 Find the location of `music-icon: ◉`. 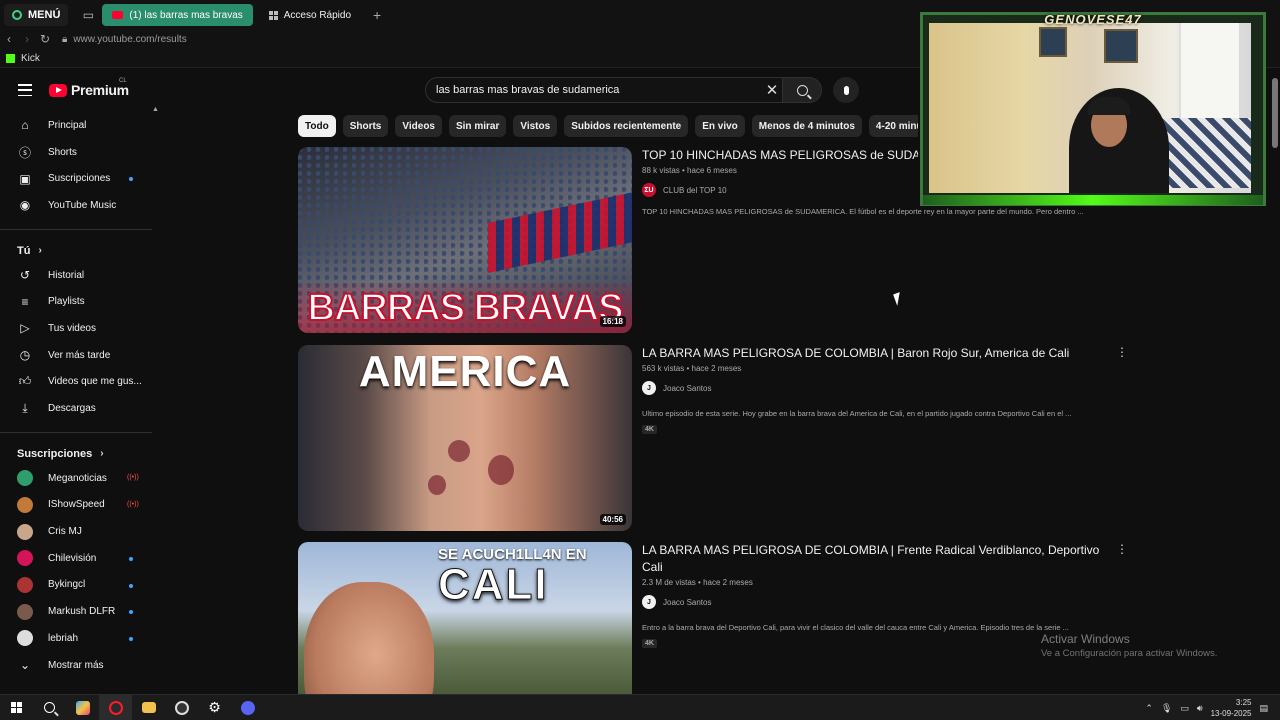

music-icon: ◉ is located at coordinates (25, 205).